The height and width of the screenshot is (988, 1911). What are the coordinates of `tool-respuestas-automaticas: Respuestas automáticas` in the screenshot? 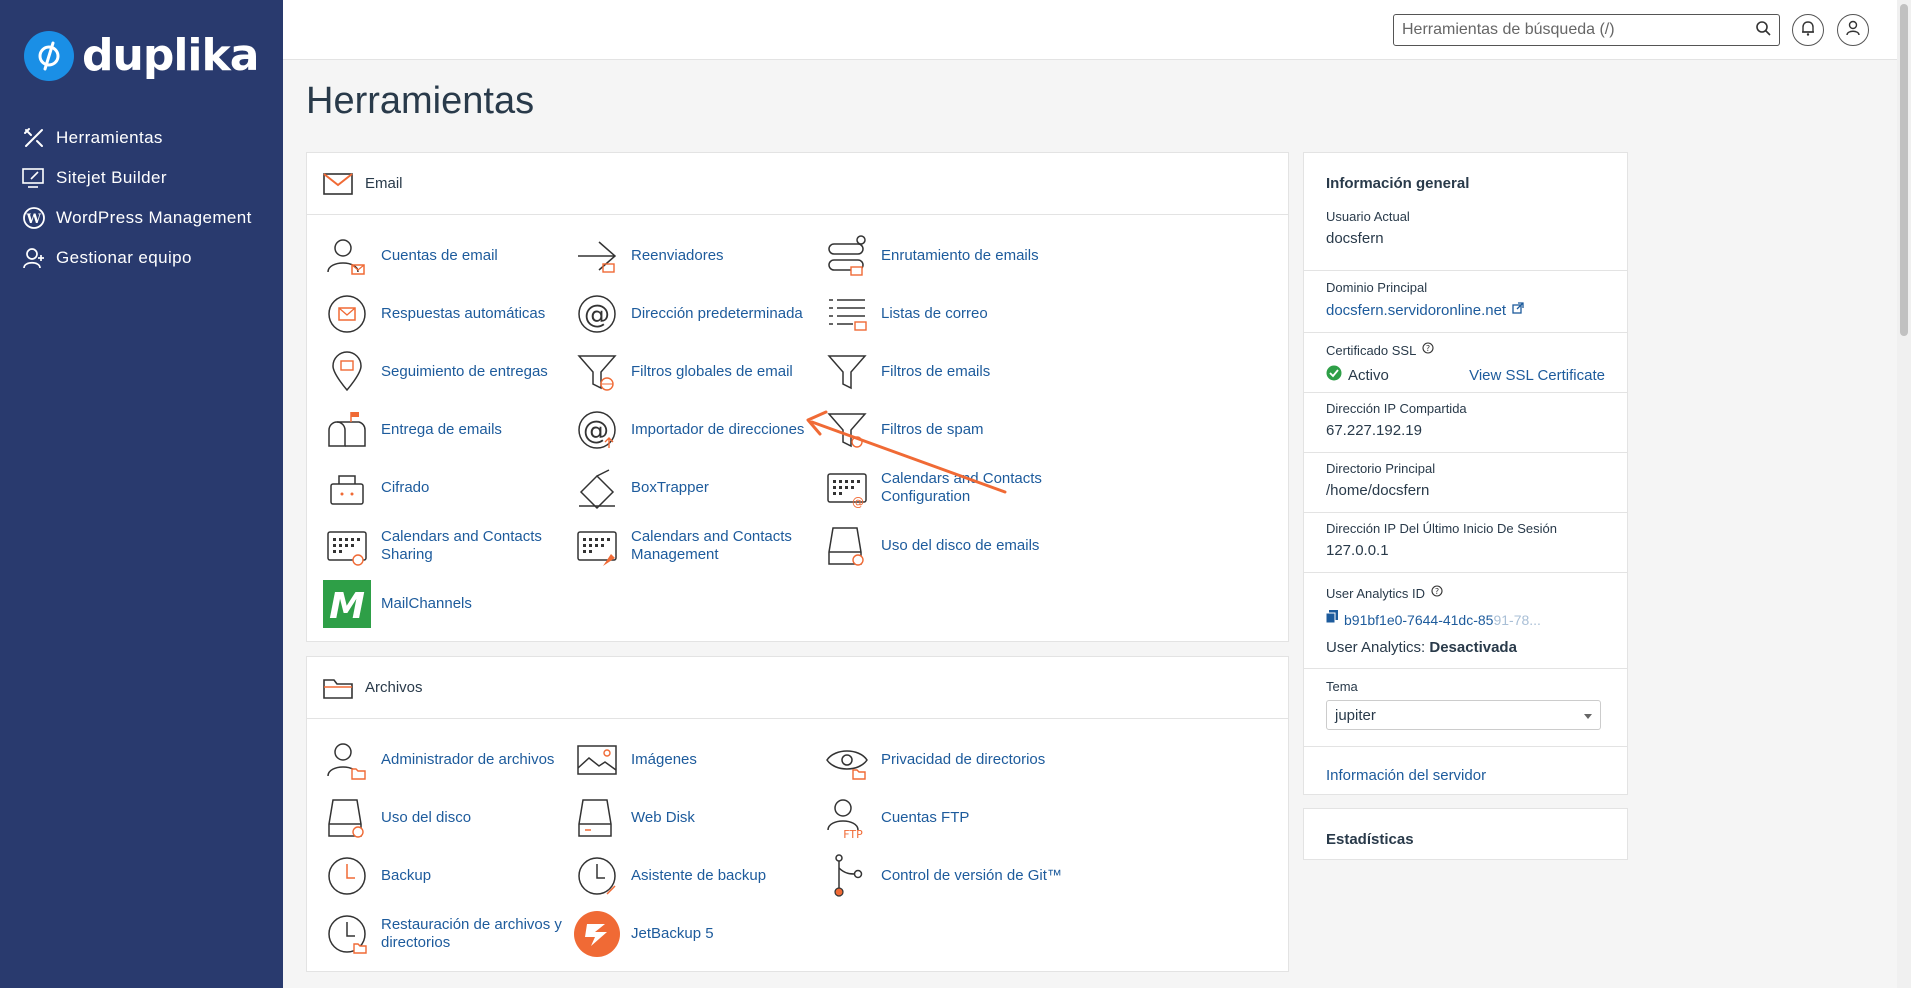 It's located at (444, 314).